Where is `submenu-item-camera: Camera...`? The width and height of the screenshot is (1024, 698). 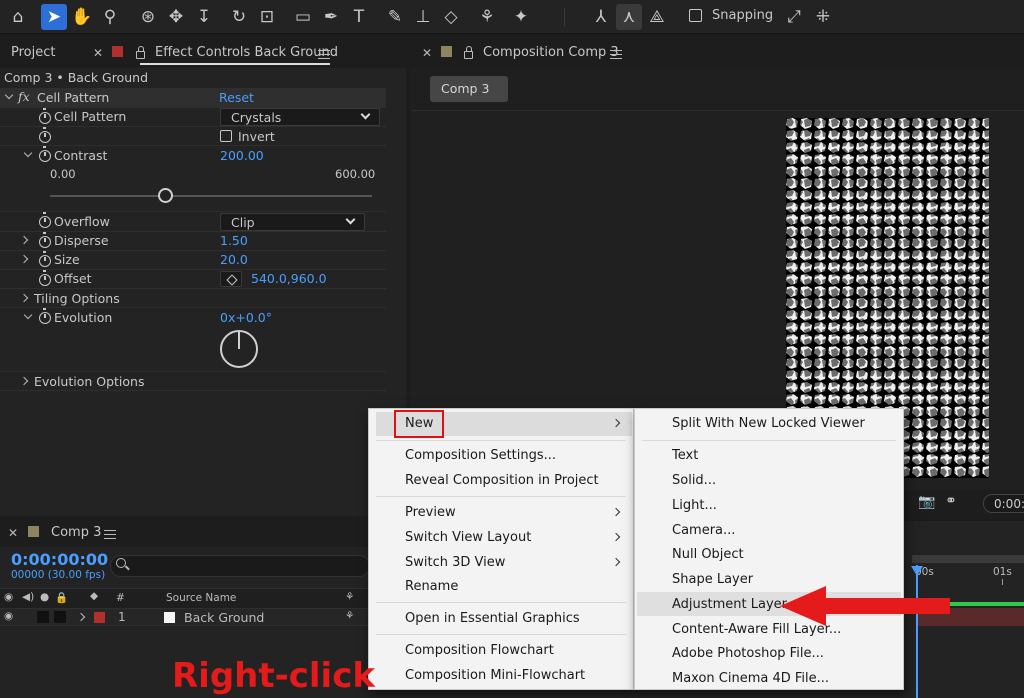 submenu-item-camera: Camera... is located at coordinates (703, 530).